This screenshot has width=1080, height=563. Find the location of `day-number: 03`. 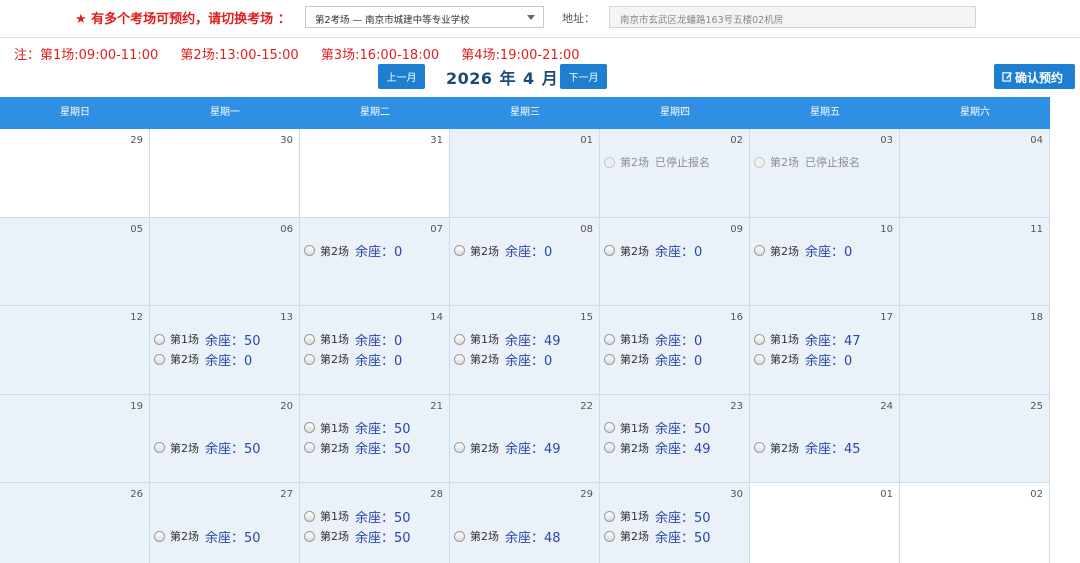

day-number: 03 is located at coordinates (886, 140).